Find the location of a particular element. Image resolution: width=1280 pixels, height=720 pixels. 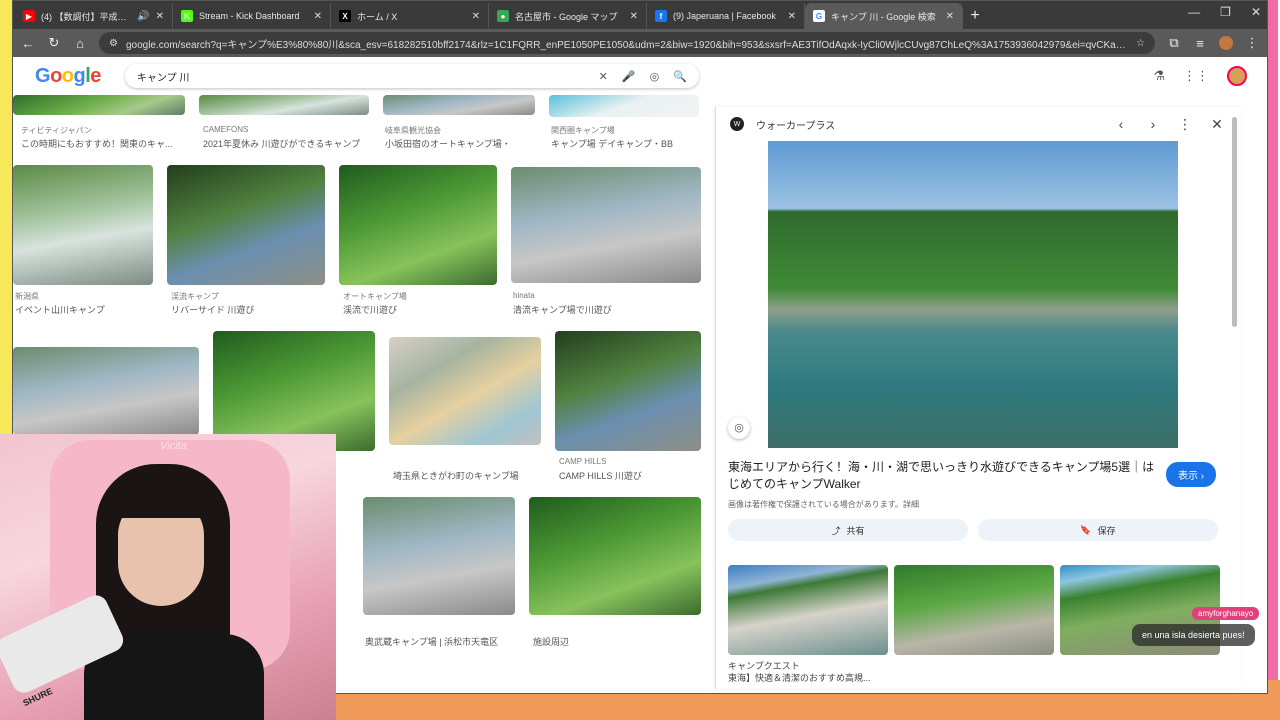

next-icon: › is located at coordinates (1153, 124).